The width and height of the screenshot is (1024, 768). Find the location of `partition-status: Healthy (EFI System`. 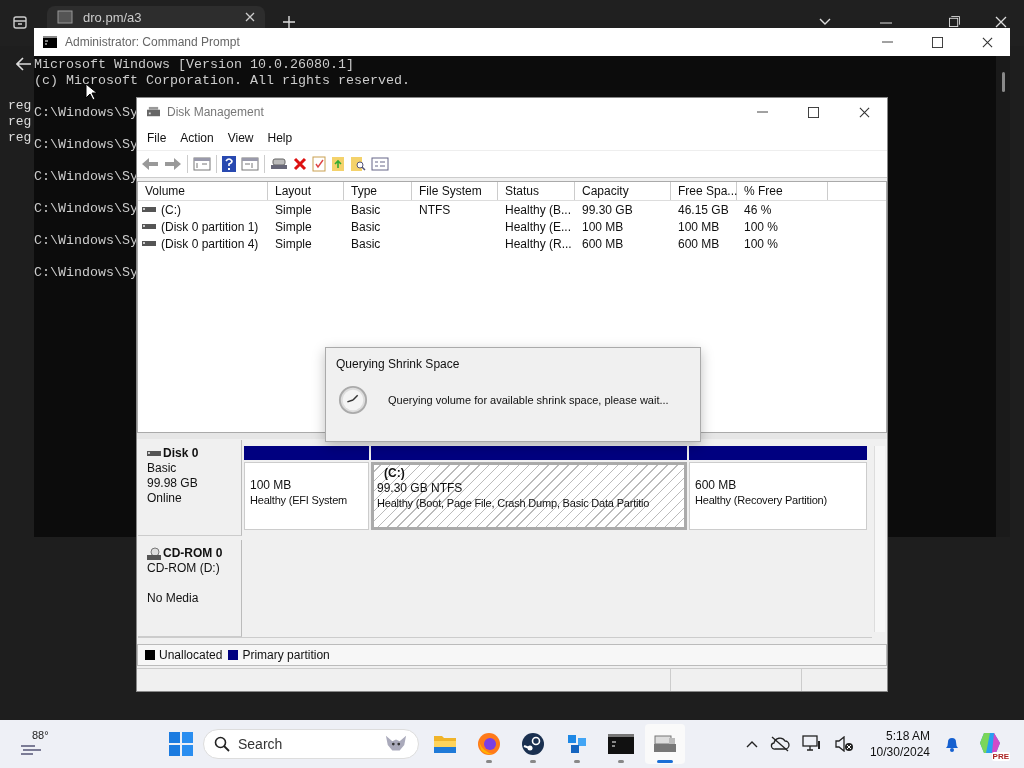

partition-status: Healthy (EFI System is located at coordinates (299, 500).